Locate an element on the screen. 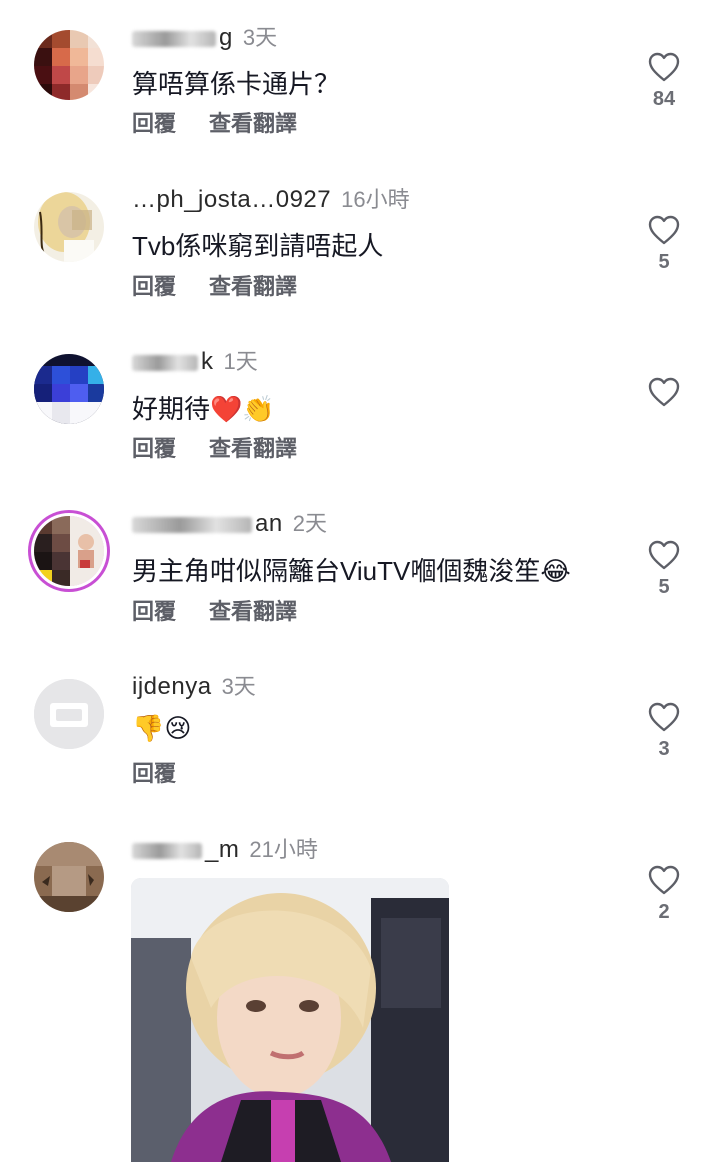 This screenshot has width=720, height=1162. like-button is located at coordinates (664, 395).